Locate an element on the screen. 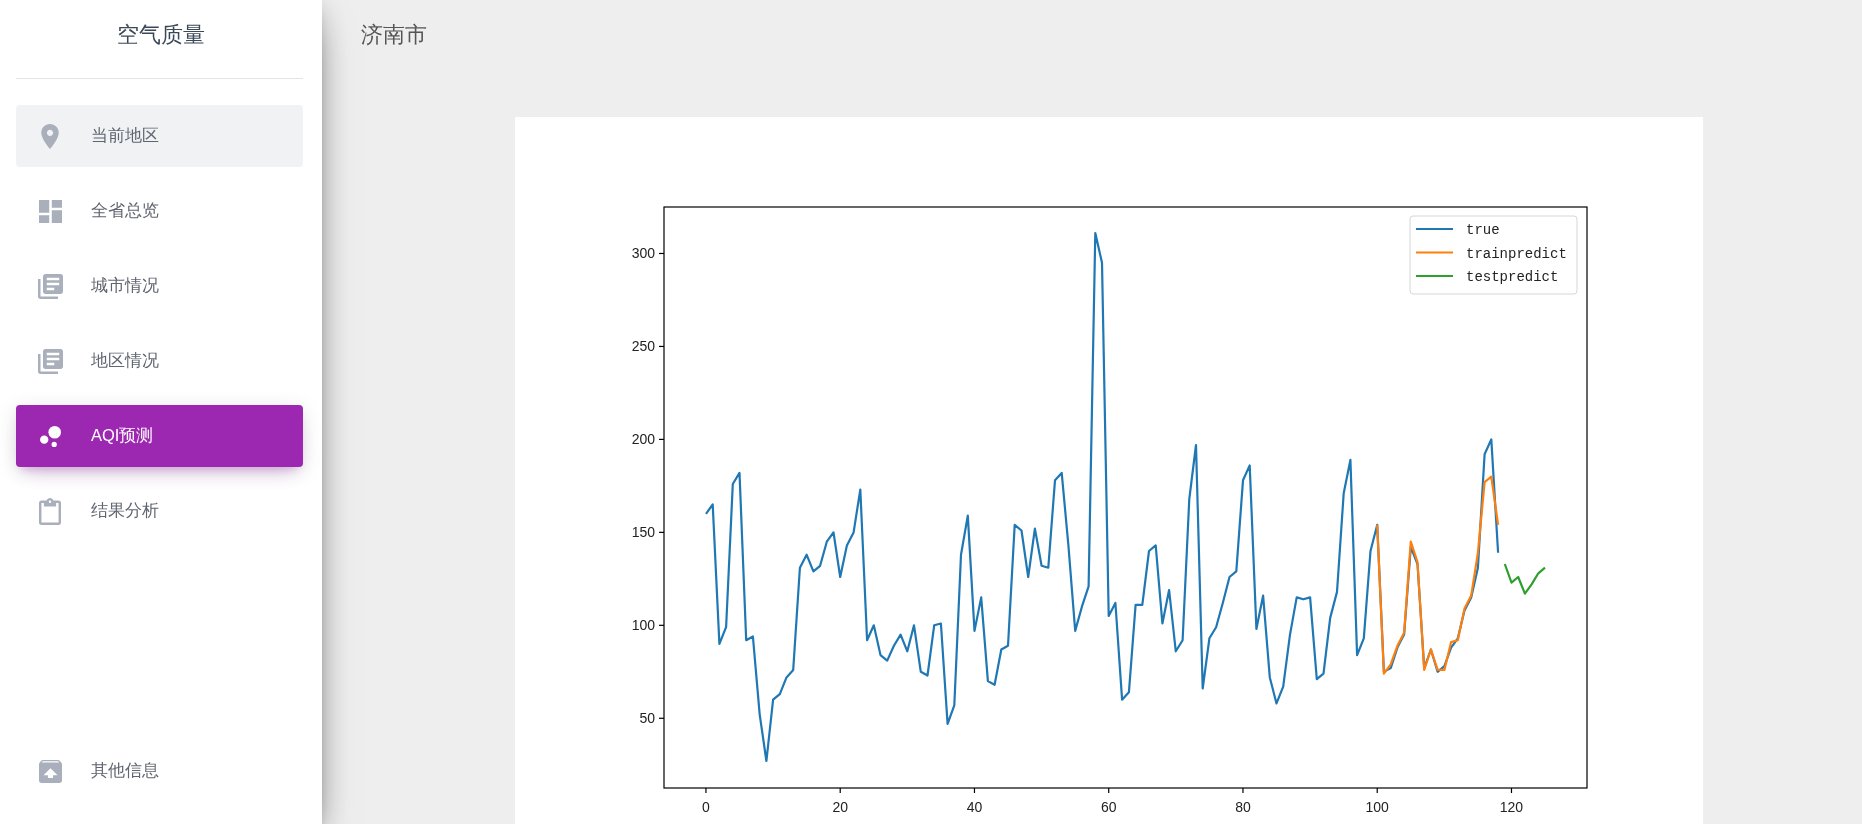  bubbles-icon is located at coordinates (50, 436).